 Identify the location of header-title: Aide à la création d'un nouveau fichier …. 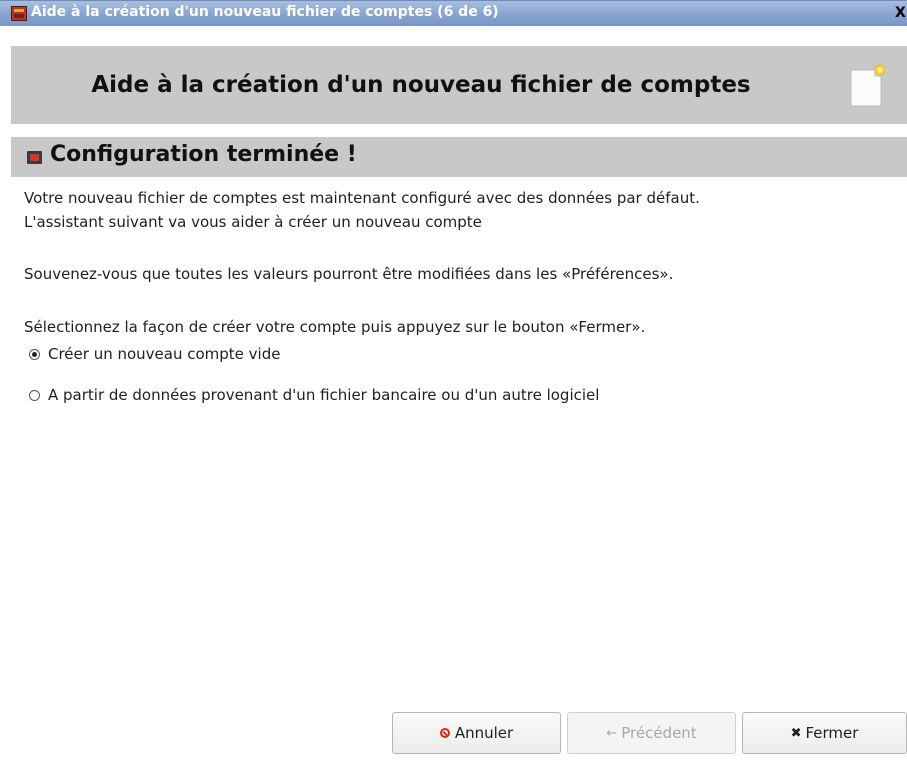
(421, 85).